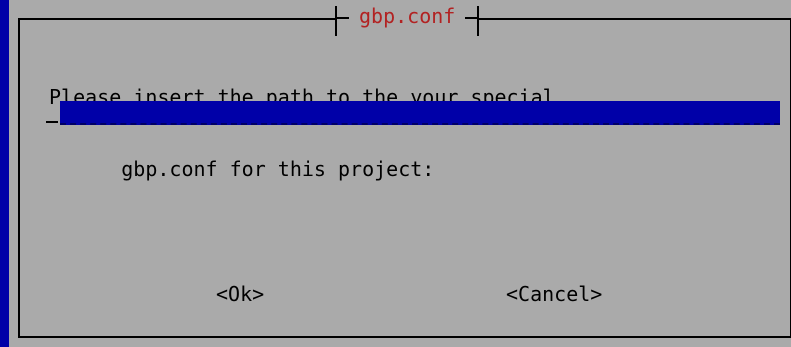 This screenshot has width=791, height=347. I want to click on prompt-line-2: gbp.conf for this project:, so click(242, 169).